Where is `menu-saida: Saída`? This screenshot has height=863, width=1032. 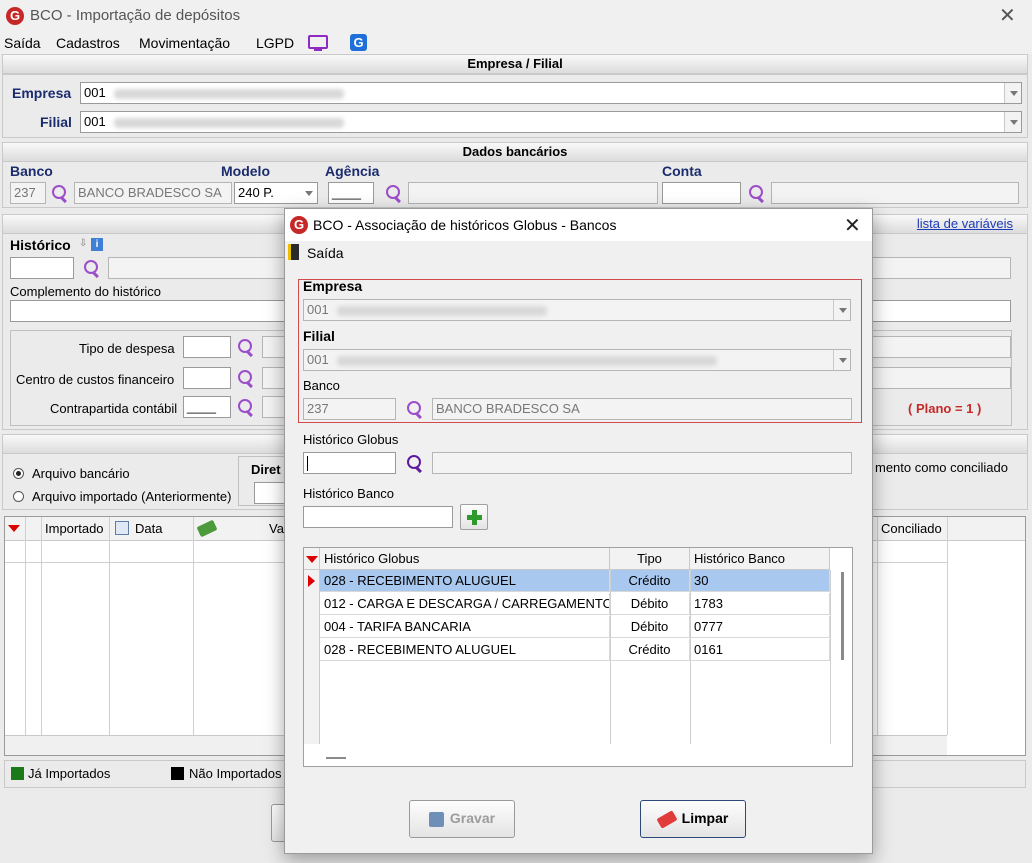
menu-saida: Saída is located at coordinates (22, 43).